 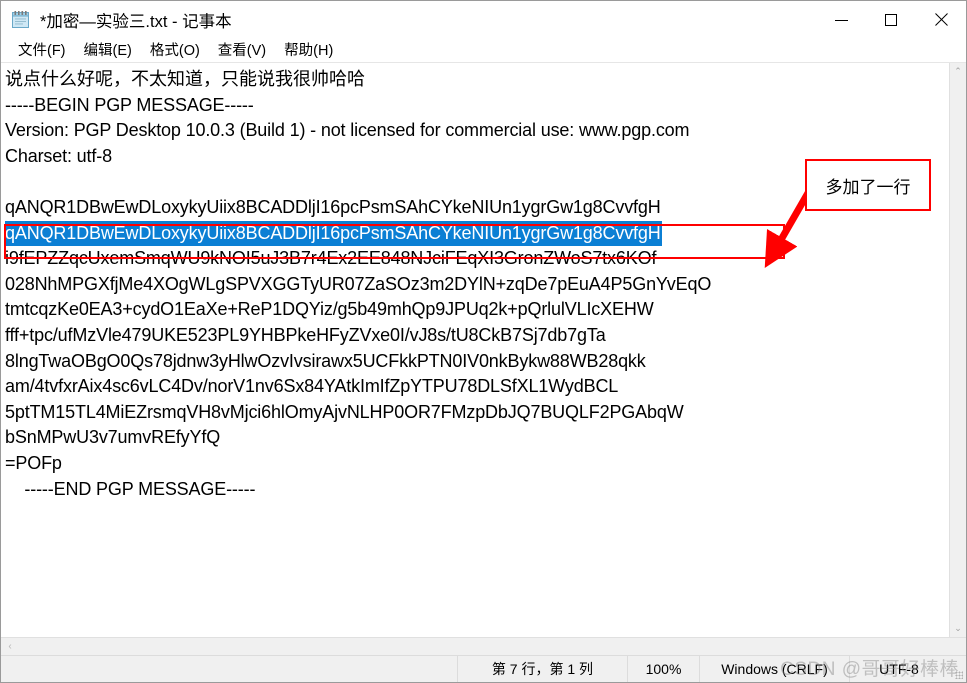 What do you see at coordinates (664, 669) in the screenshot?
I see `status-zoom: 100%` at bounding box center [664, 669].